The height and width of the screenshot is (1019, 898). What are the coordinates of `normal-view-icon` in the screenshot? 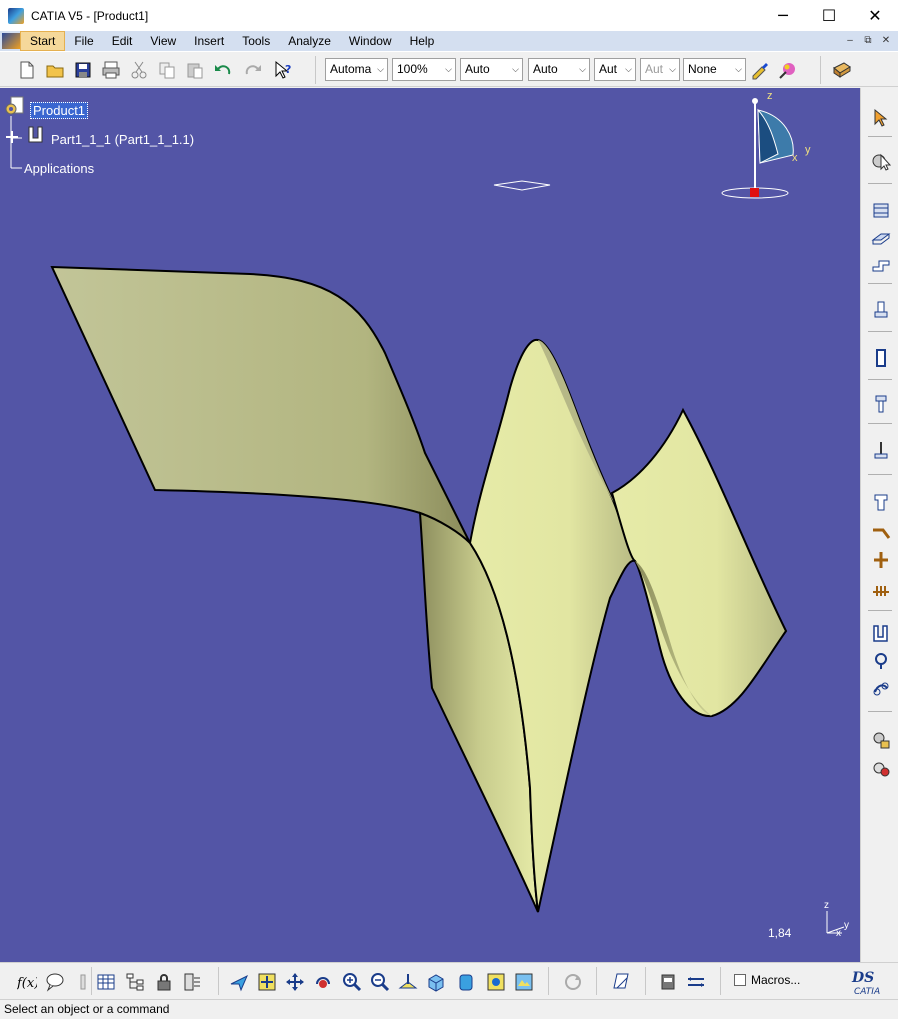 It's located at (408, 982).